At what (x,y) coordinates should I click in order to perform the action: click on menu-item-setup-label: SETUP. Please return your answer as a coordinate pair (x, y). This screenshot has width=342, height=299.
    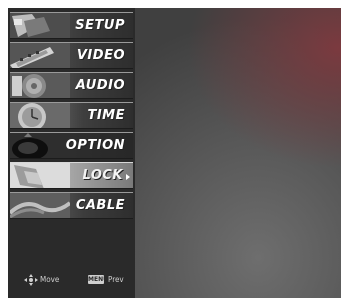
    Looking at the image, I should click on (100, 25).